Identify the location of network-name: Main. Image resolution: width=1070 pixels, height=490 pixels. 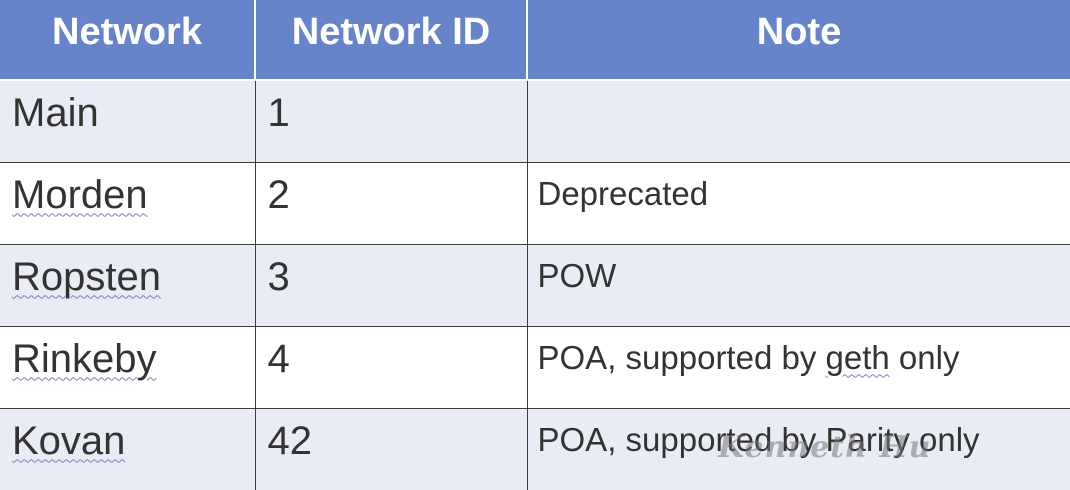
(55, 113).